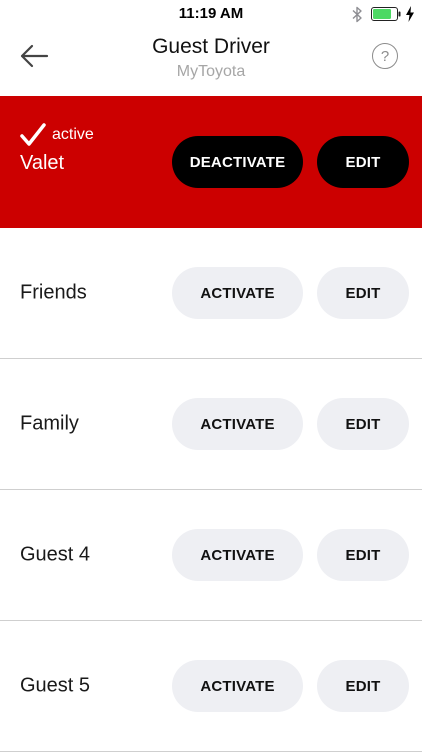 The image size is (422, 752). I want to click on deactivate-button: DEACTIVATE, so click(237, 162).